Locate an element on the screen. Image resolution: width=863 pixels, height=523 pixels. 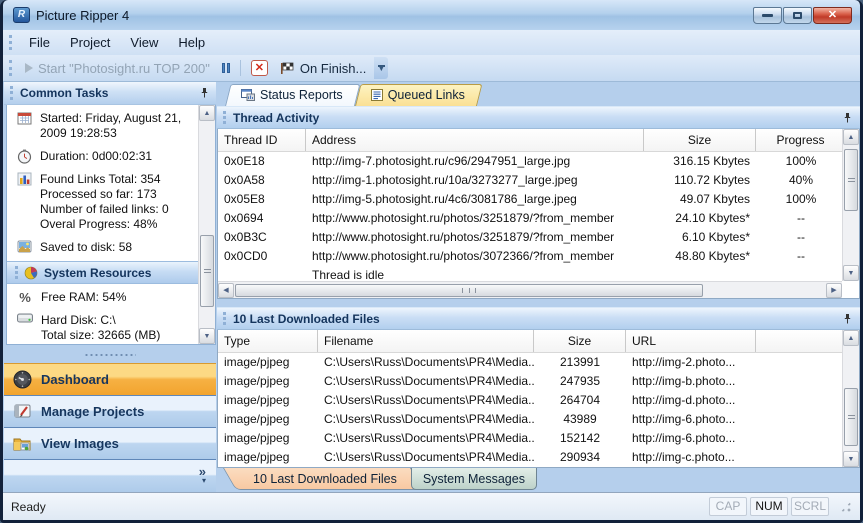
menu-file: File is located at coordinates (39, 42).